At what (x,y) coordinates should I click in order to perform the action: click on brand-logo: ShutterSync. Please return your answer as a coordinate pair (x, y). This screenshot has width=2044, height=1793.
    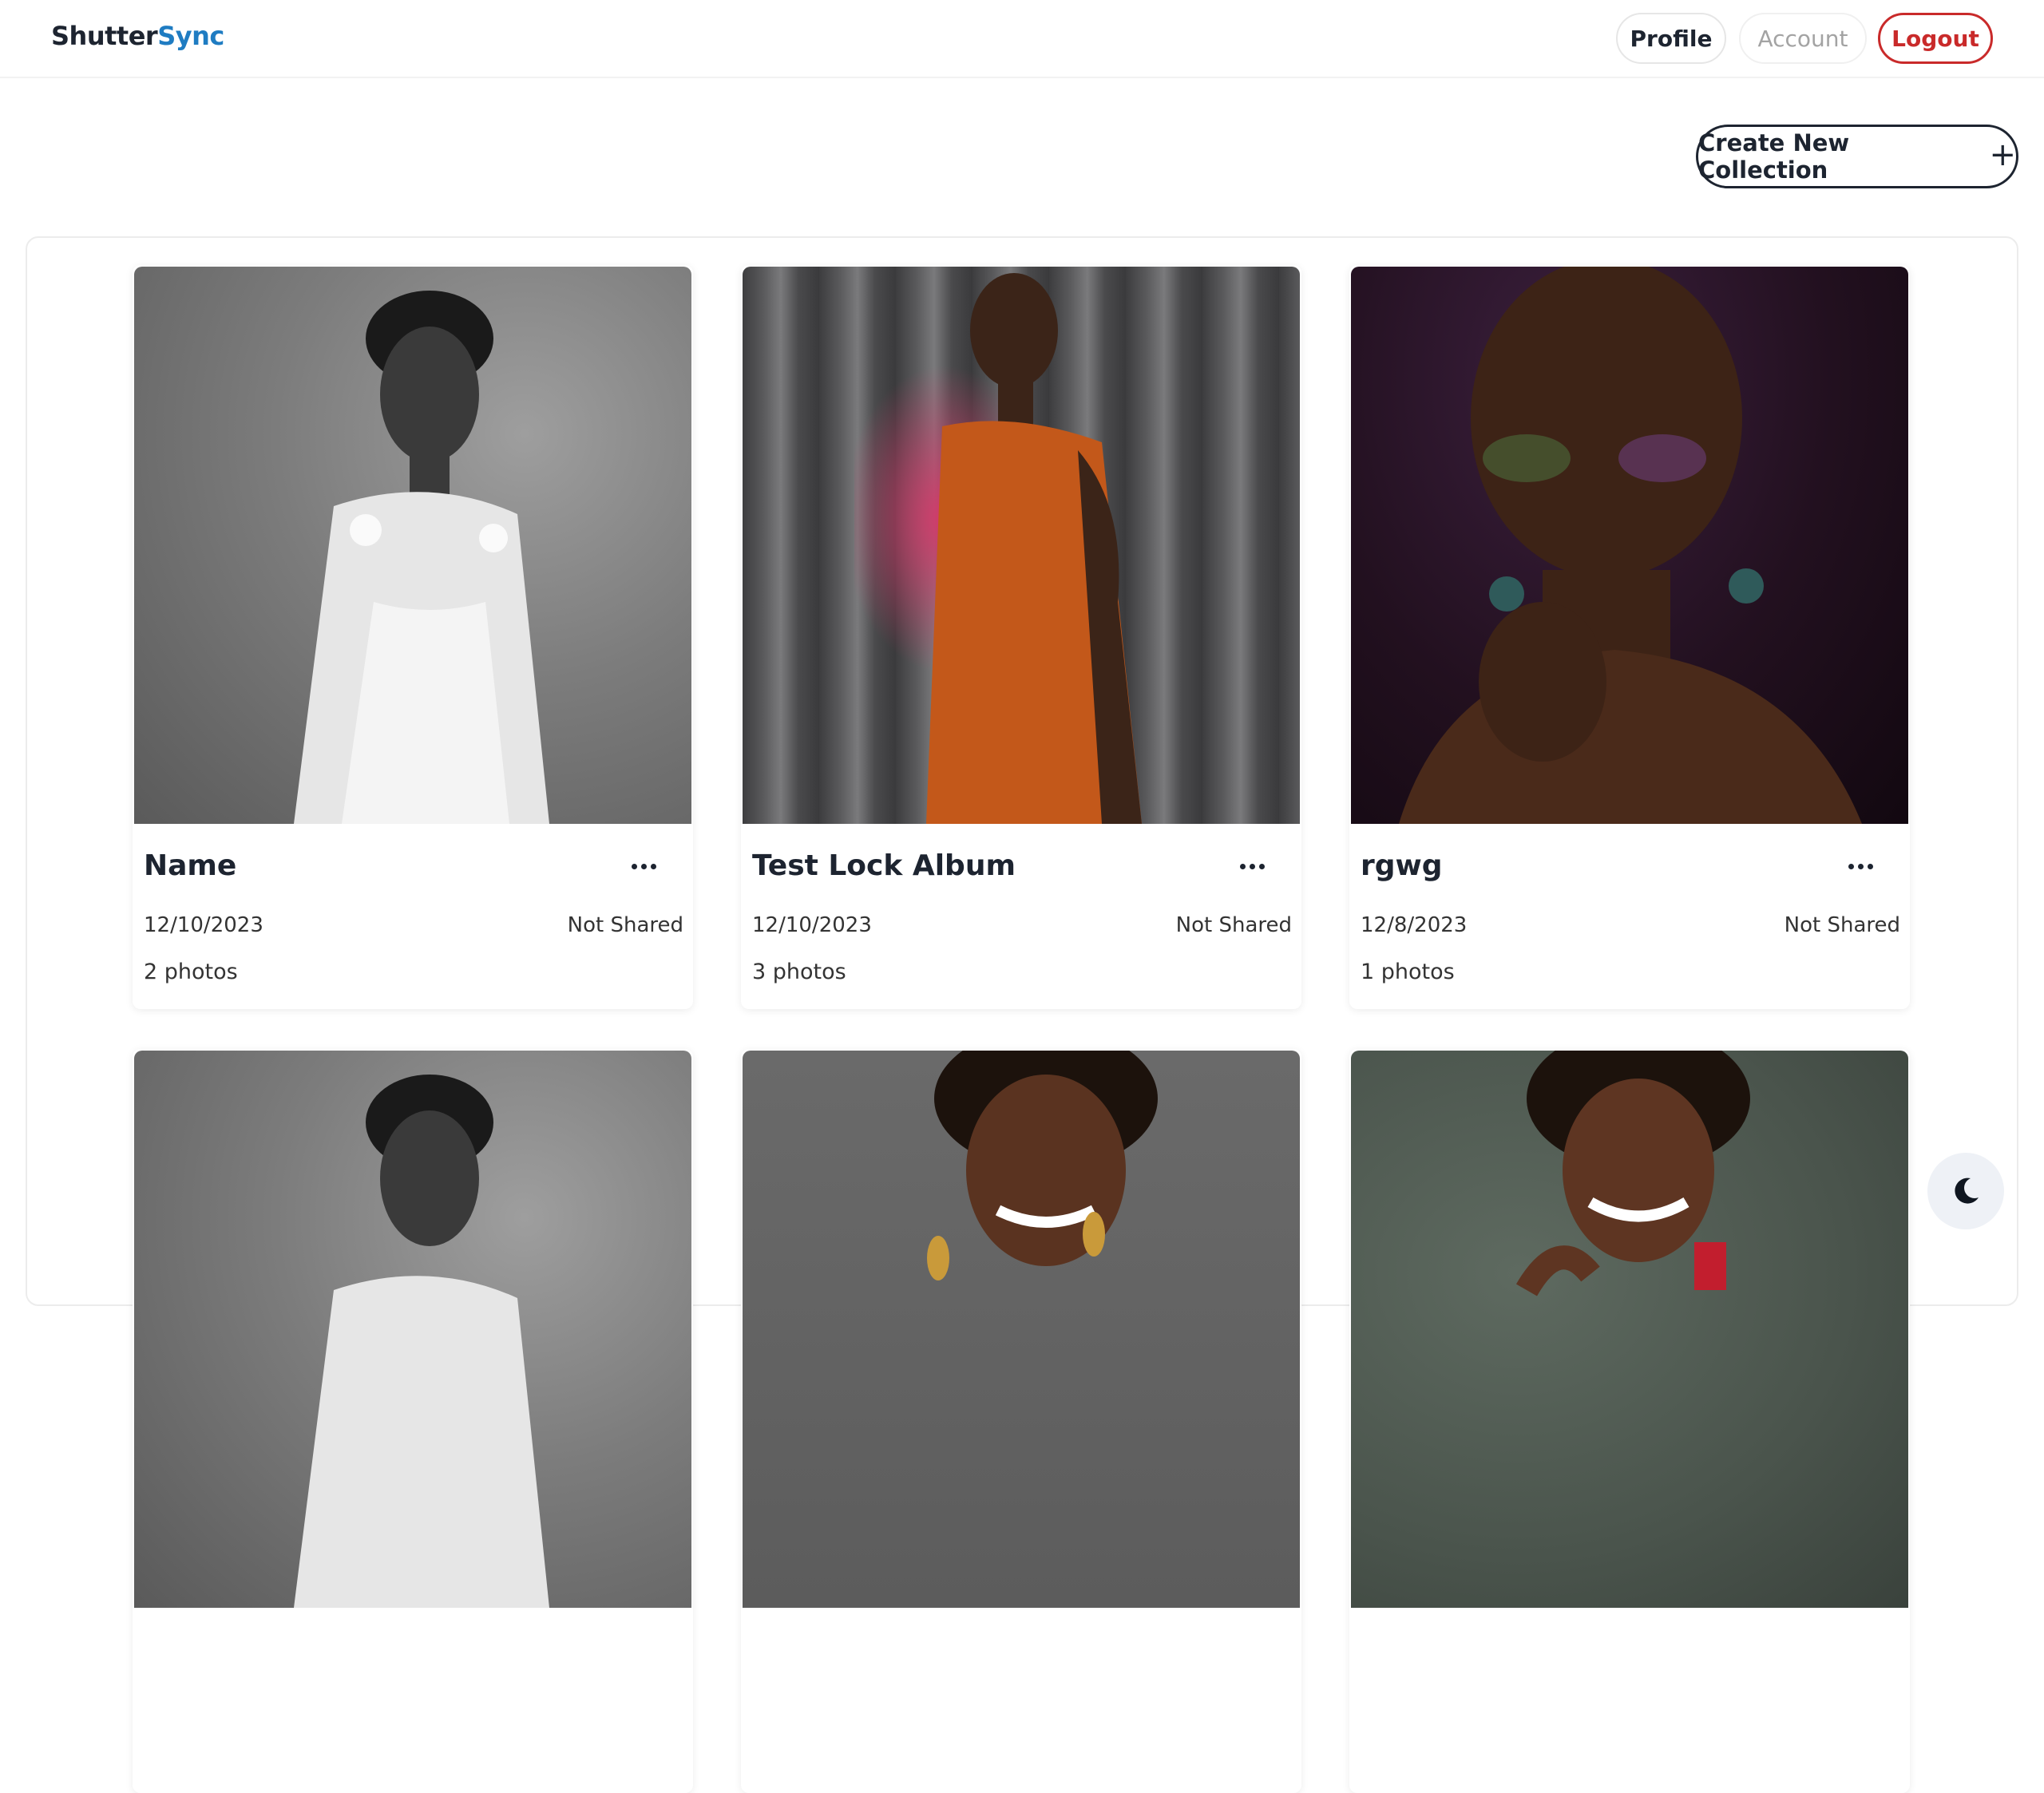
    Looking at the image, I should click on (137, 36).